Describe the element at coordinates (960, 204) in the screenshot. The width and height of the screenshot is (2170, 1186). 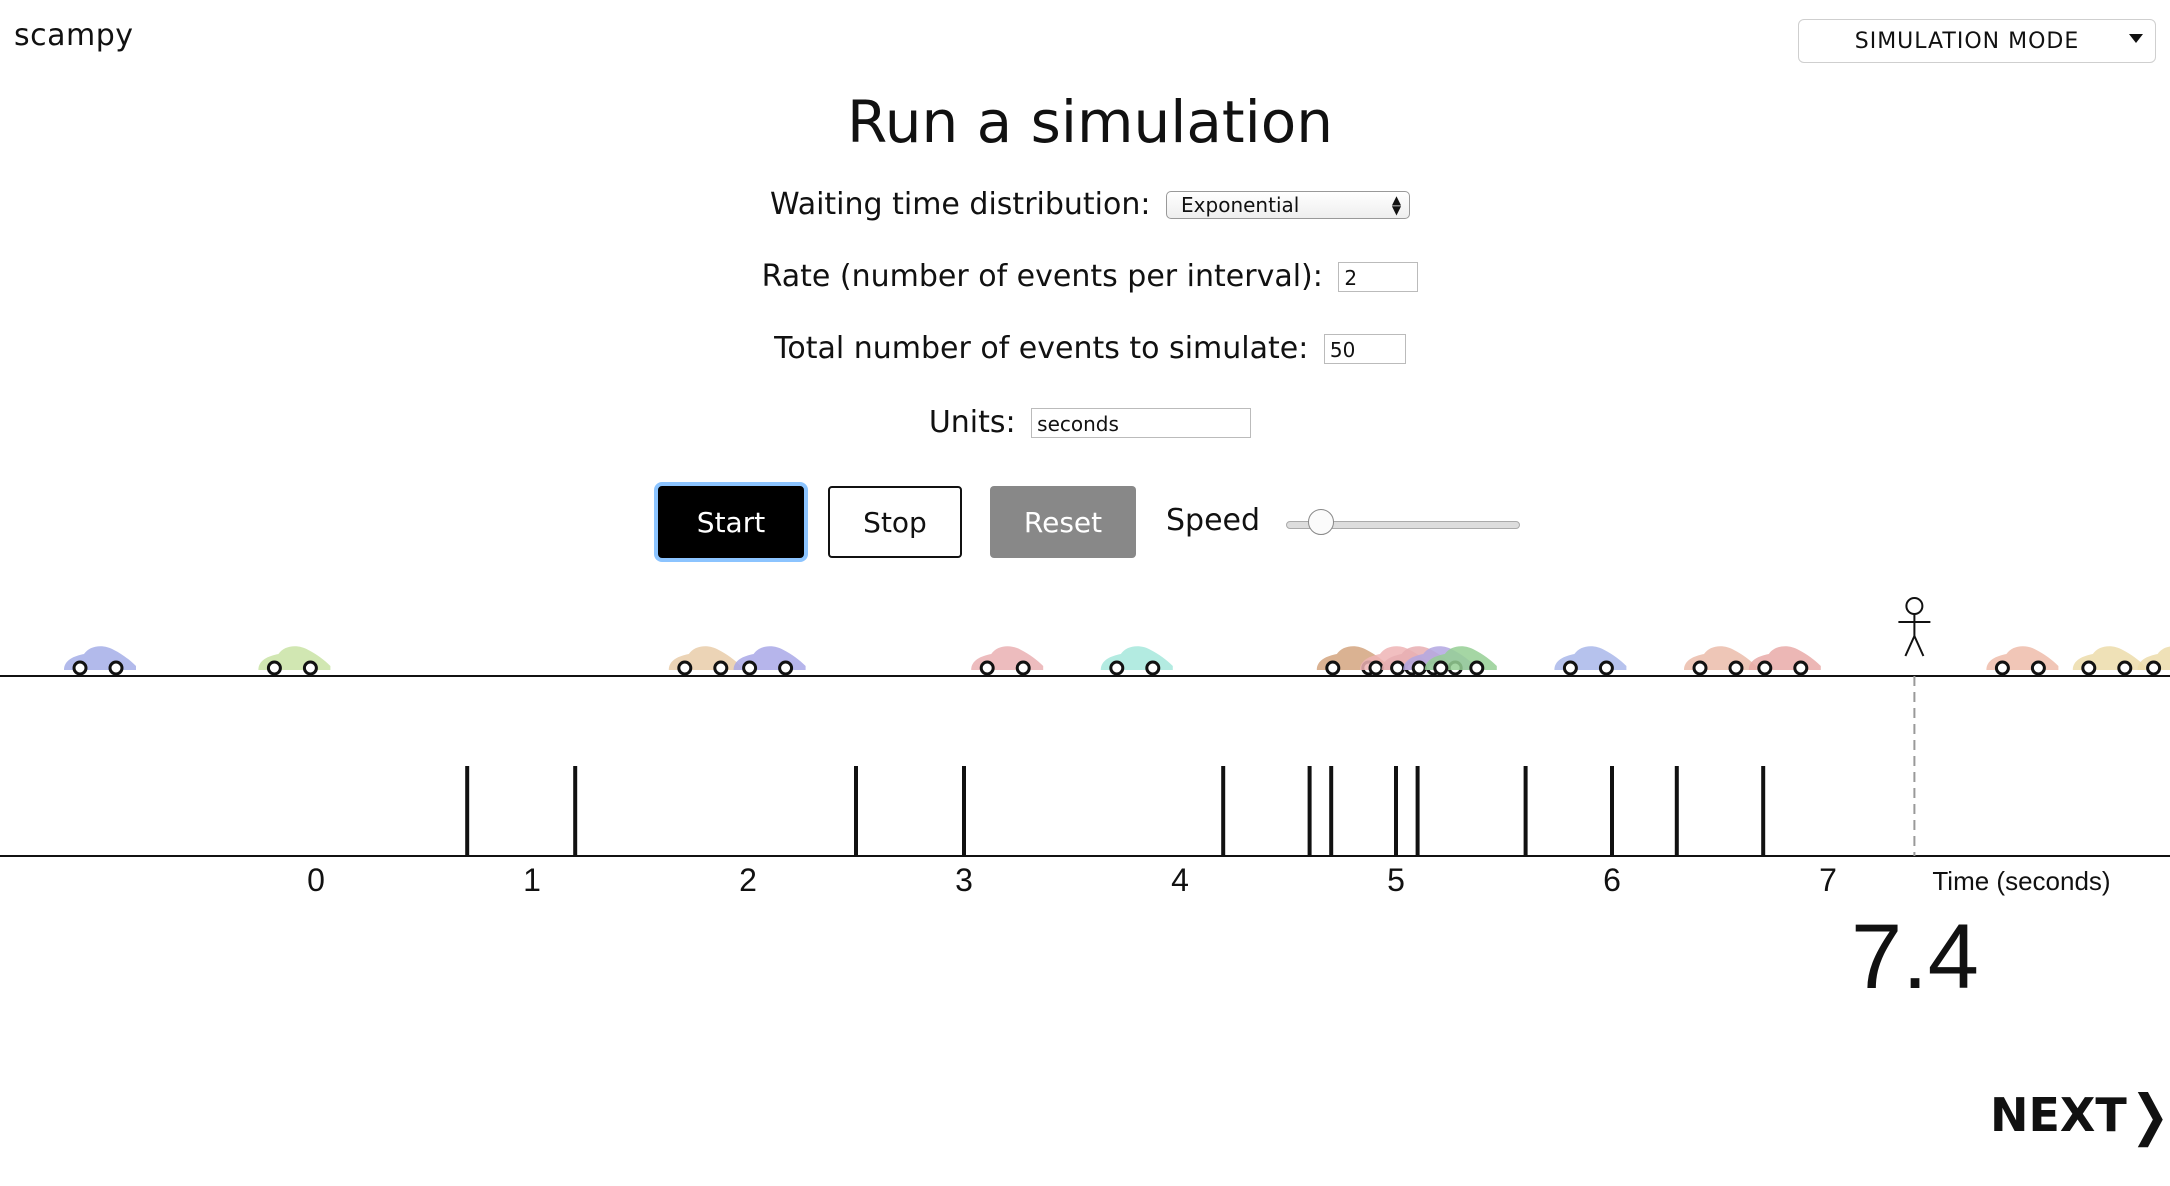
I see `distribution-label: Waiting time distribution:` at that location.